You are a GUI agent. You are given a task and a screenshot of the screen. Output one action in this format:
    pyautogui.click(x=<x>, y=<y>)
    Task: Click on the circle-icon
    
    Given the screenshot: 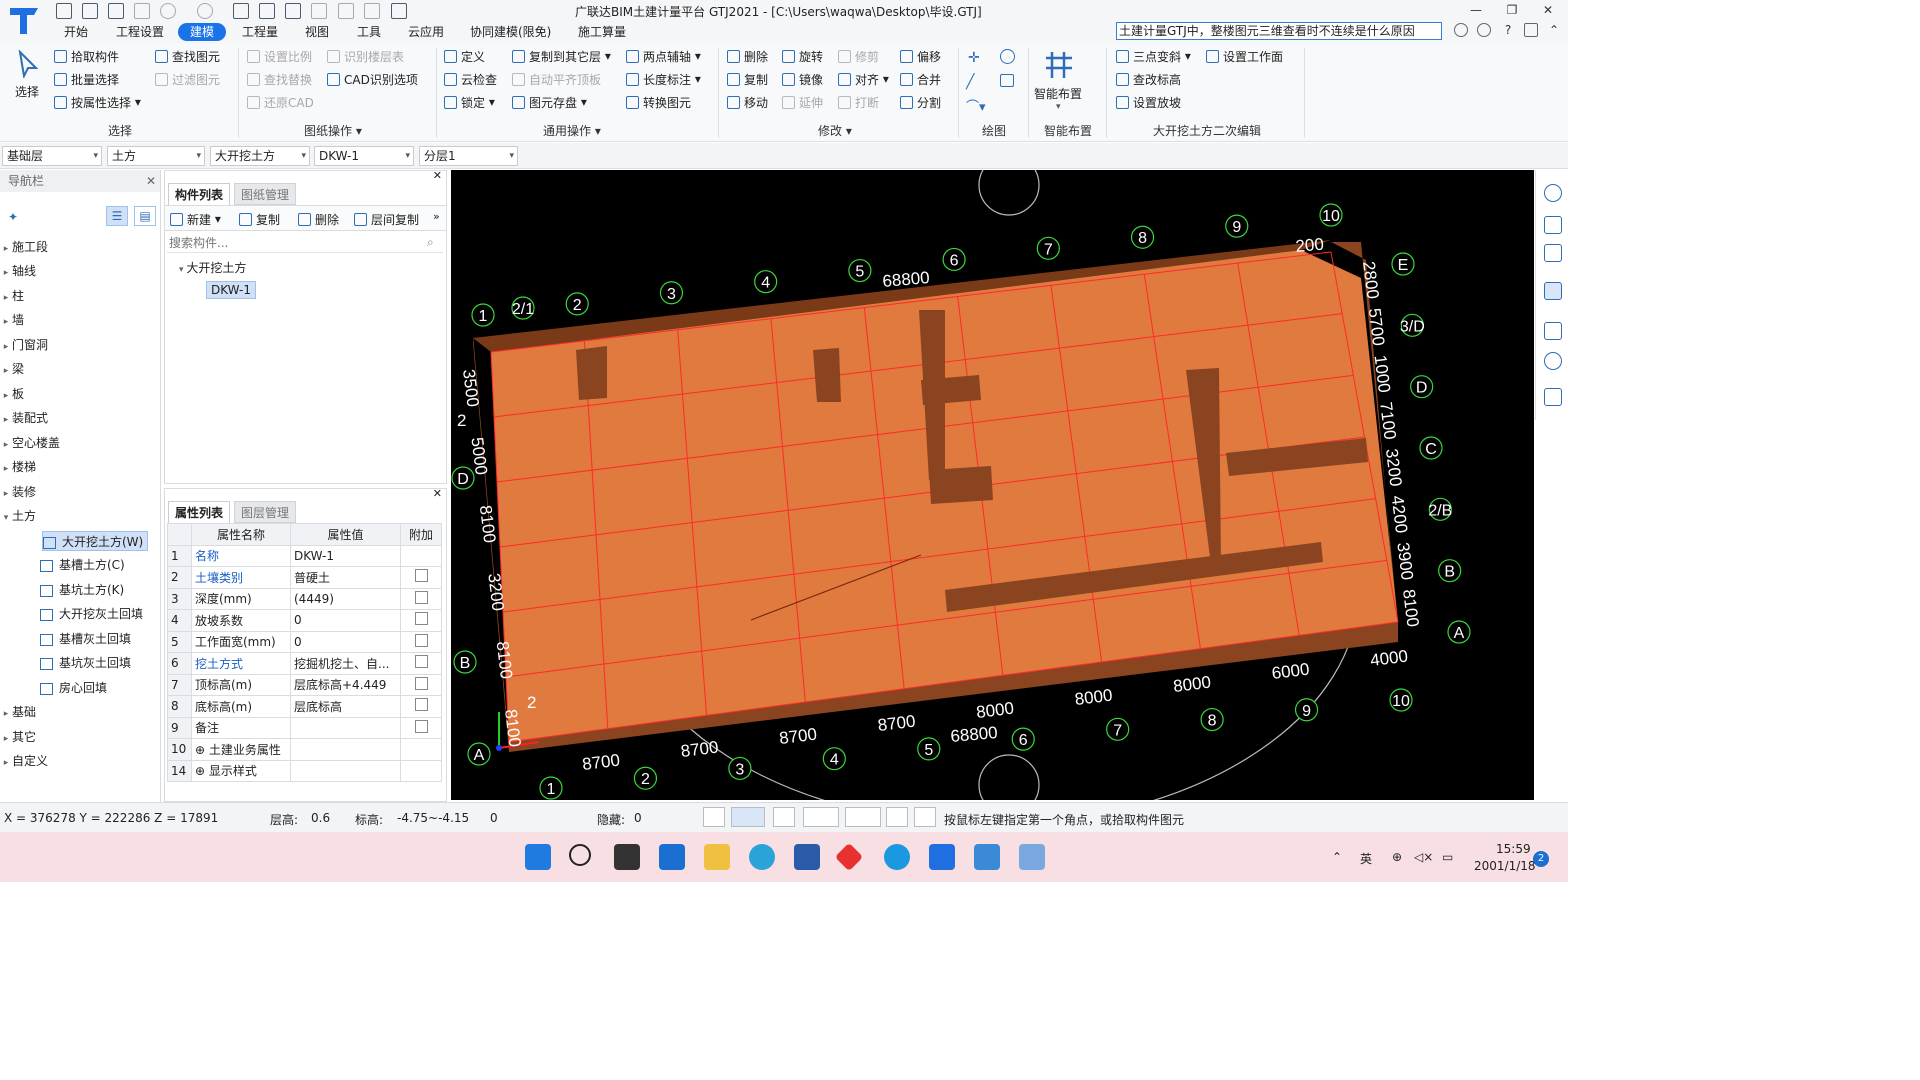 What is the action you would take?
    pyautogui.click(x=1007, y=56)
    